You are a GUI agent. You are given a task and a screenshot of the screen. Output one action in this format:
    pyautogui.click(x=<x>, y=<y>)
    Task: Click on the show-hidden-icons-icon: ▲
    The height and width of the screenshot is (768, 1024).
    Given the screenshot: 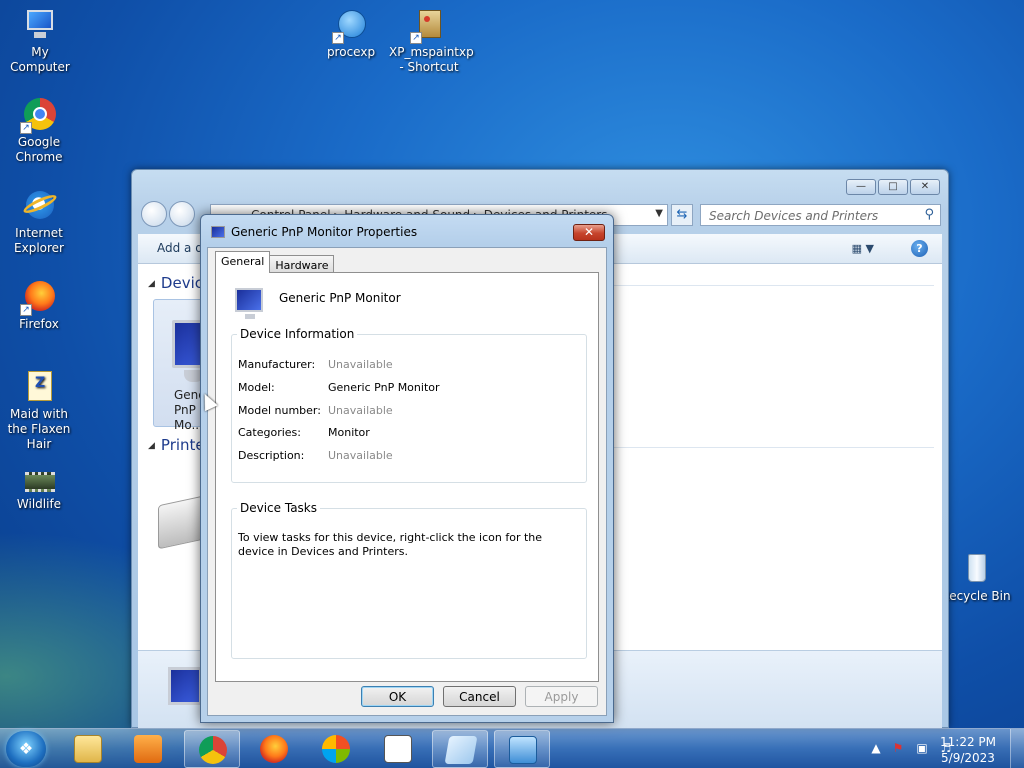 What is the action you would take?
    pyautogui.click(x=876, y=748)
    